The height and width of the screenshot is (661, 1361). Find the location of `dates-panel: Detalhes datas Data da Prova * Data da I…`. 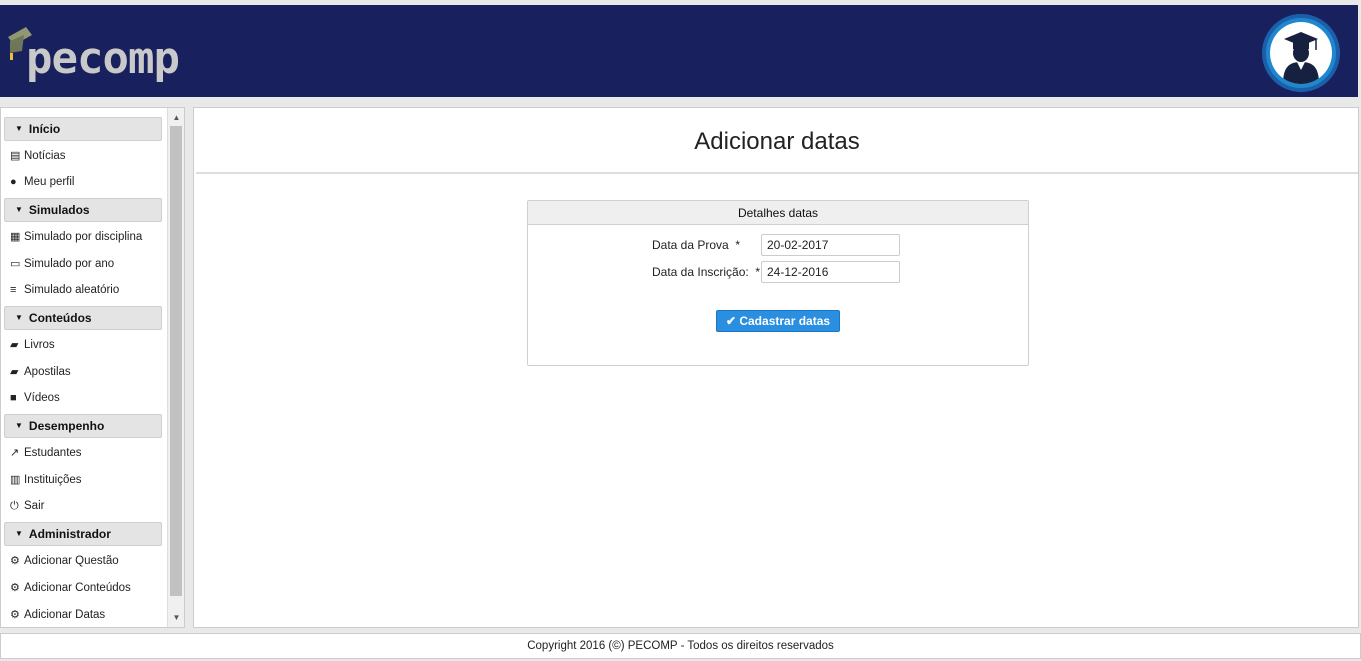

dates-panel: Detalhes datas Data da Prova * Data da I… is located at coordinates (778, 283).